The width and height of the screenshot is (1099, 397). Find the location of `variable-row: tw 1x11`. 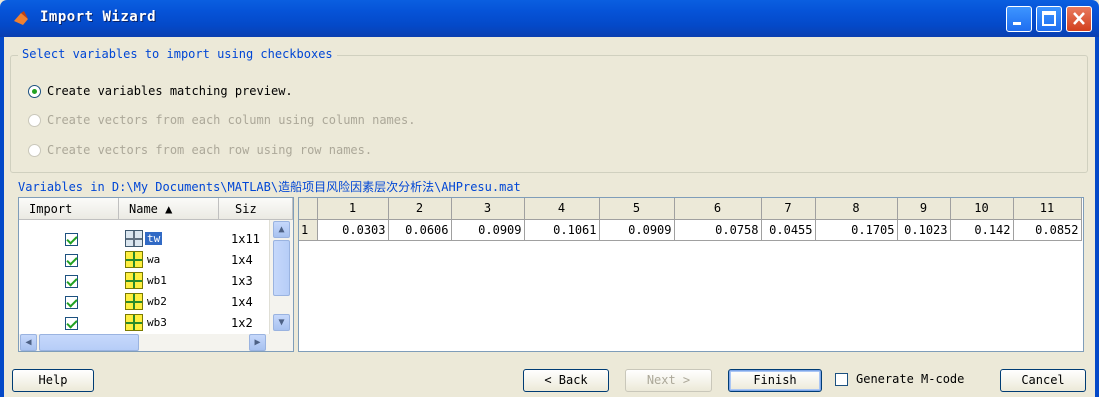

variable-row: tw 1x11 is located at coordinates (144, 240).